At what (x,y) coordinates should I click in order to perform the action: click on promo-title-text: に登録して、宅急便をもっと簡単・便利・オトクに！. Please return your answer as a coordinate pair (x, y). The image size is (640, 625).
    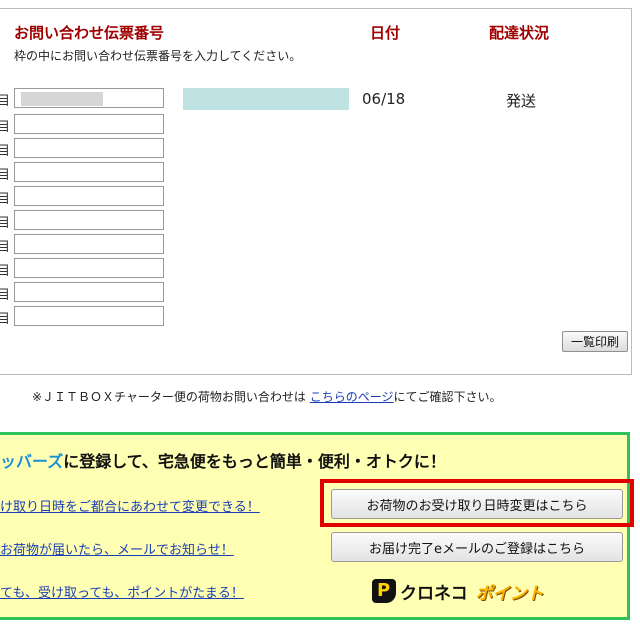
    Looking at the image, I should click on (254, 461).